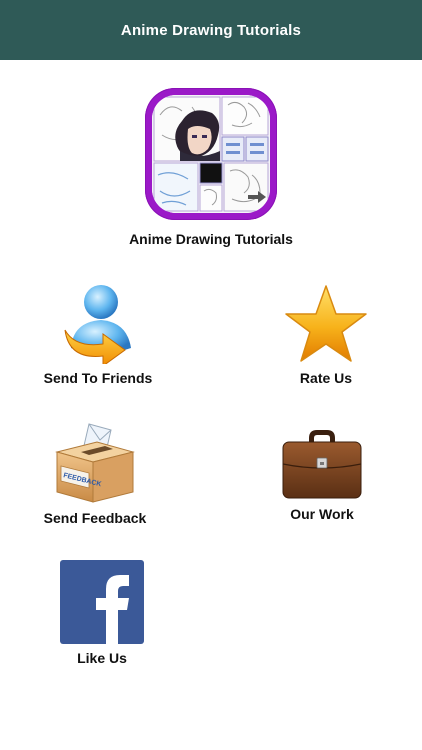 This screenshot has width=422, height=750. What do you see at coordinates (326, 378) in the screenshot?
I see `rate-us-label: Rate Us` at bounding box center [326, 378].